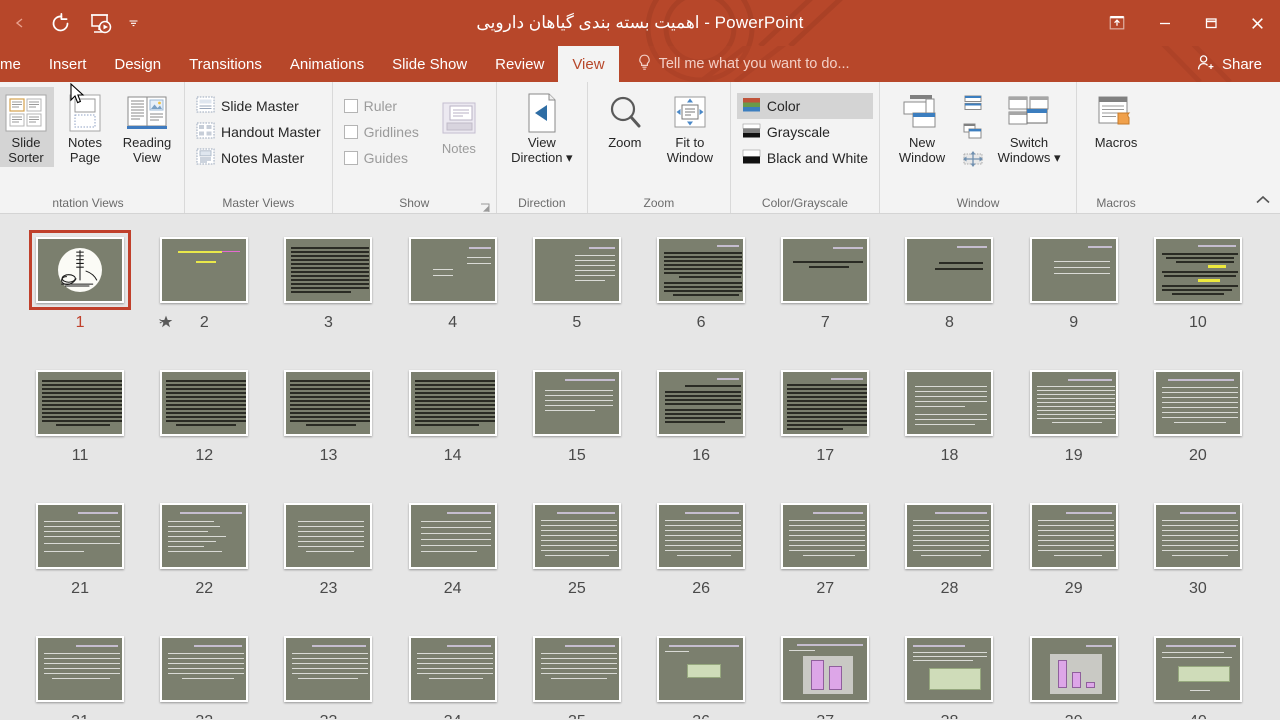  What do you see at coordinates (85, 124) in the screenshot?
I see `notes-page-button: Notes Page` at bounding box center [85, 124].